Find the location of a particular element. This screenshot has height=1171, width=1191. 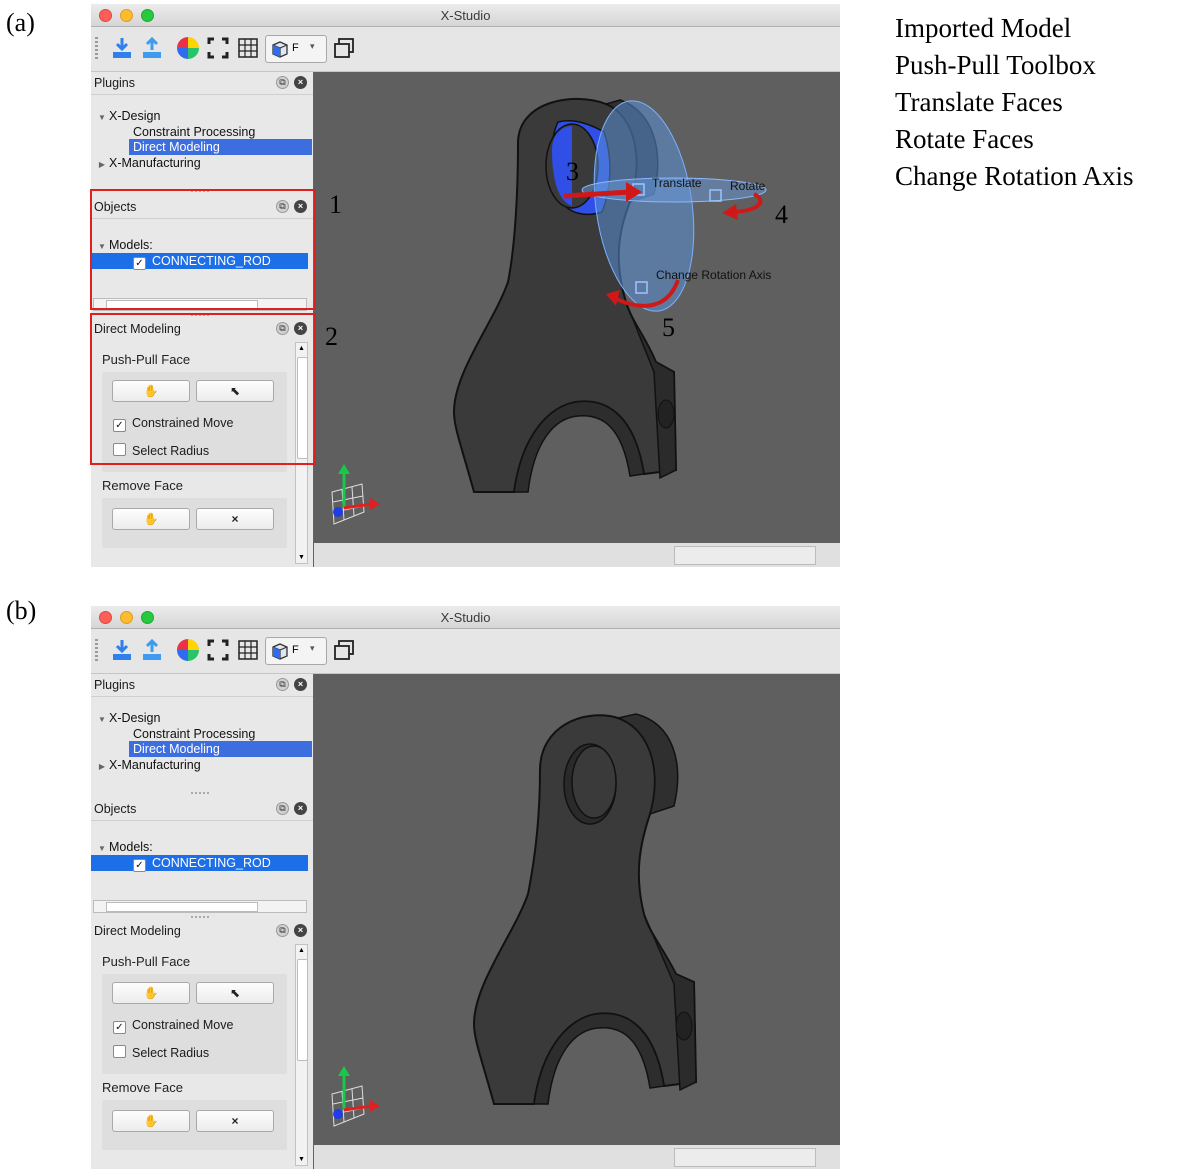

status-field is located at coordinates (745, 1157).